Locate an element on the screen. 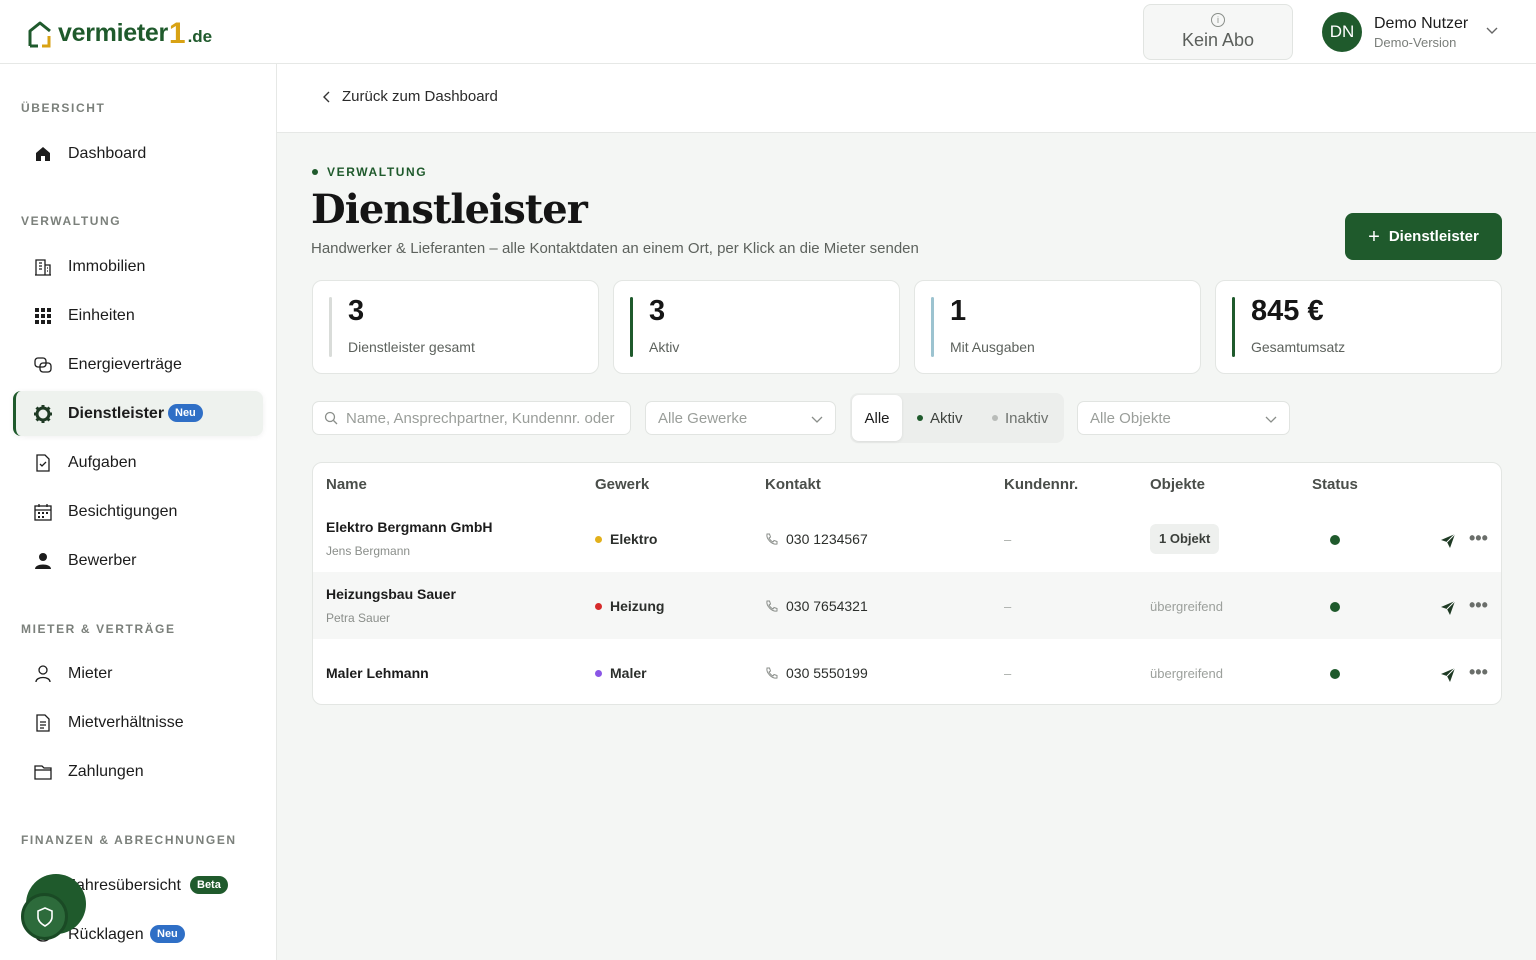 The width and height of the screenshot is (1536, 960). sidebar-item-immobilien: Immobilien is located at coordinates (138, 266).